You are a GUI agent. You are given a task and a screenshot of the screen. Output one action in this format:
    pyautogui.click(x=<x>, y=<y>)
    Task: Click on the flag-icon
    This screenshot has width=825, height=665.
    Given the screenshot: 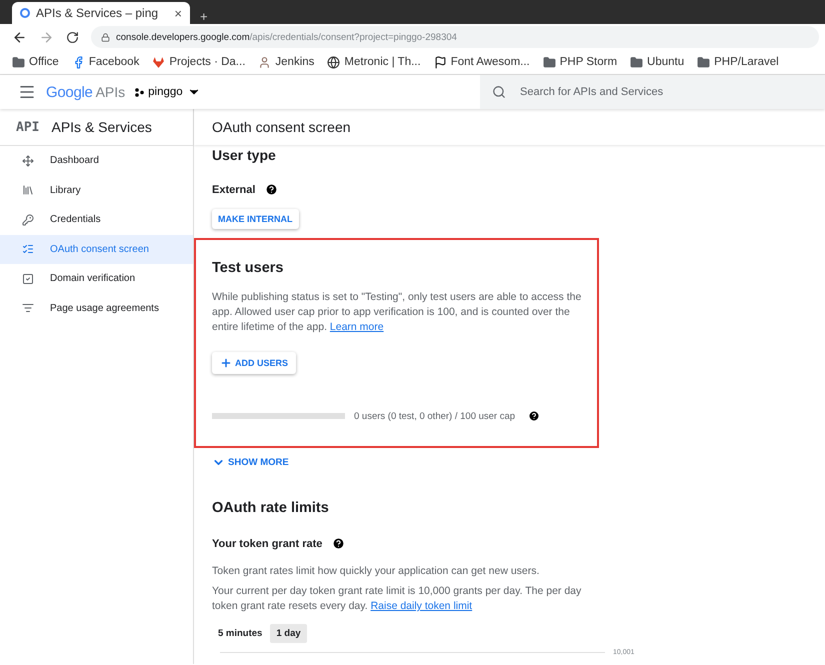 What is the action you would take?
    pyautogui.click(x=440, y=62)
    